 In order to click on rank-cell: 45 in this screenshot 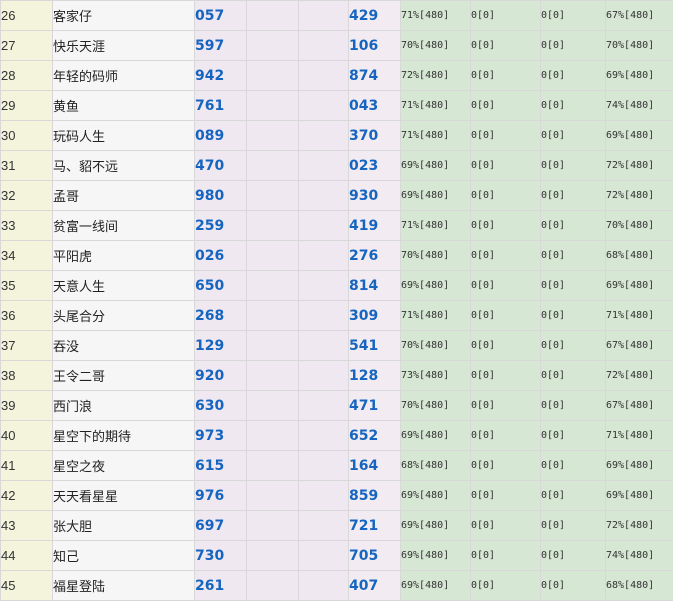, I will do `click(27, 586)`.